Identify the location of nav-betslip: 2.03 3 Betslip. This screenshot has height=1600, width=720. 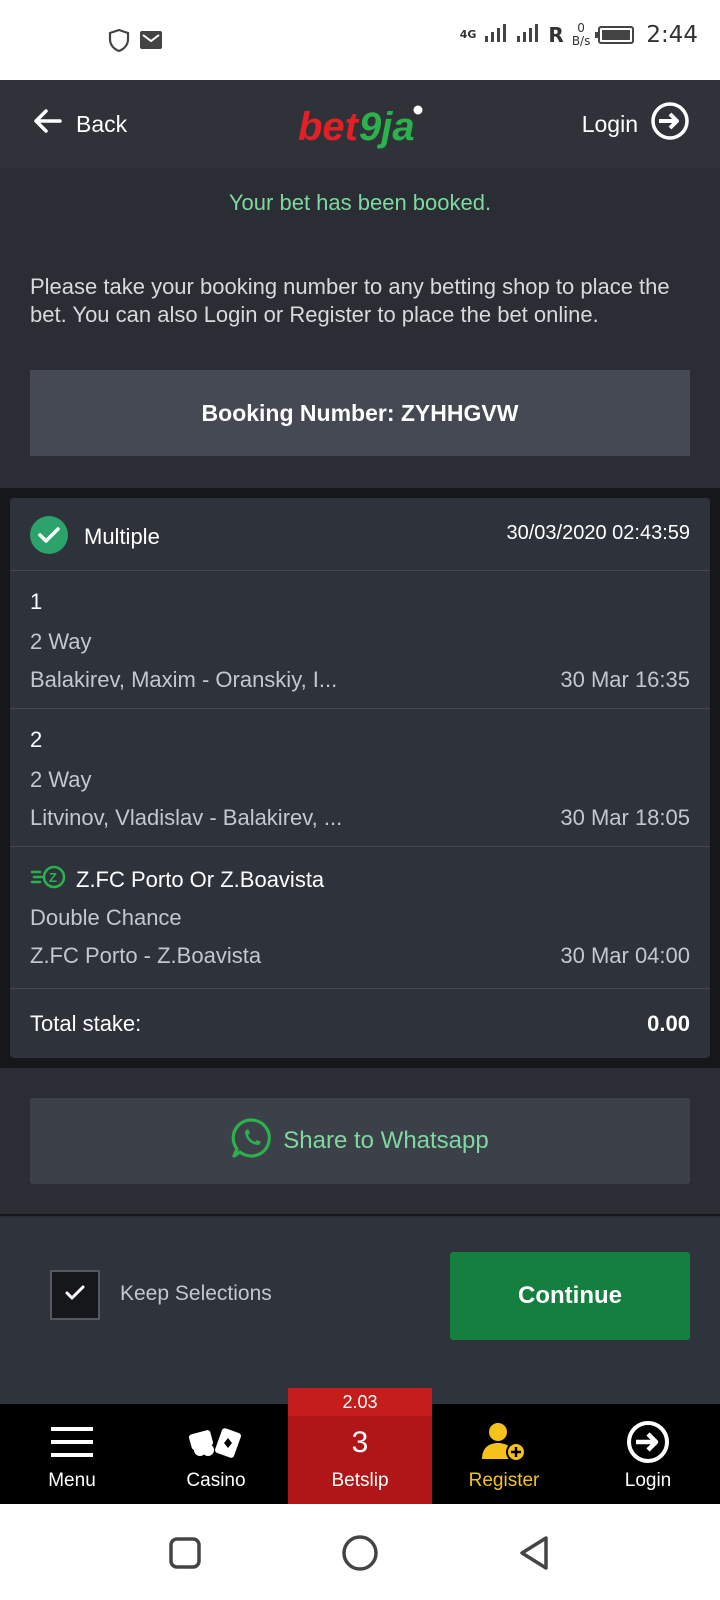
(360, 1446).